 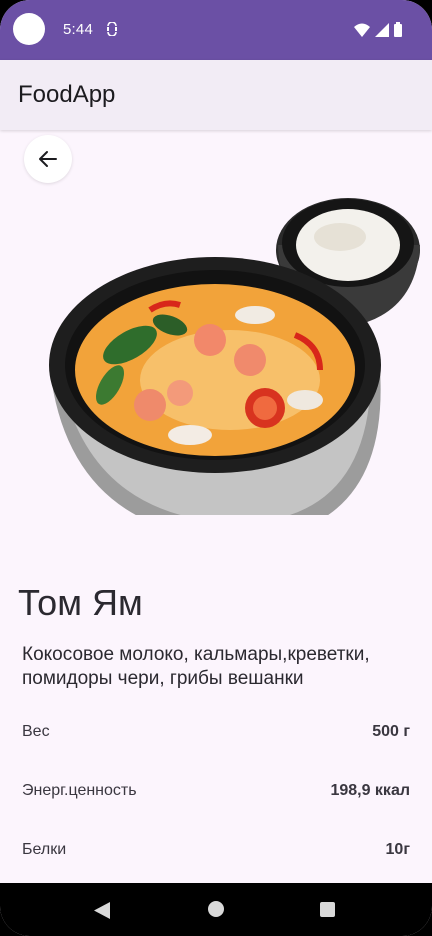 What do you see at coordinates (370, 790) in the screenshot?
I see `nutrition-value: 198,9 ккал` at bounding box center [370, 790].